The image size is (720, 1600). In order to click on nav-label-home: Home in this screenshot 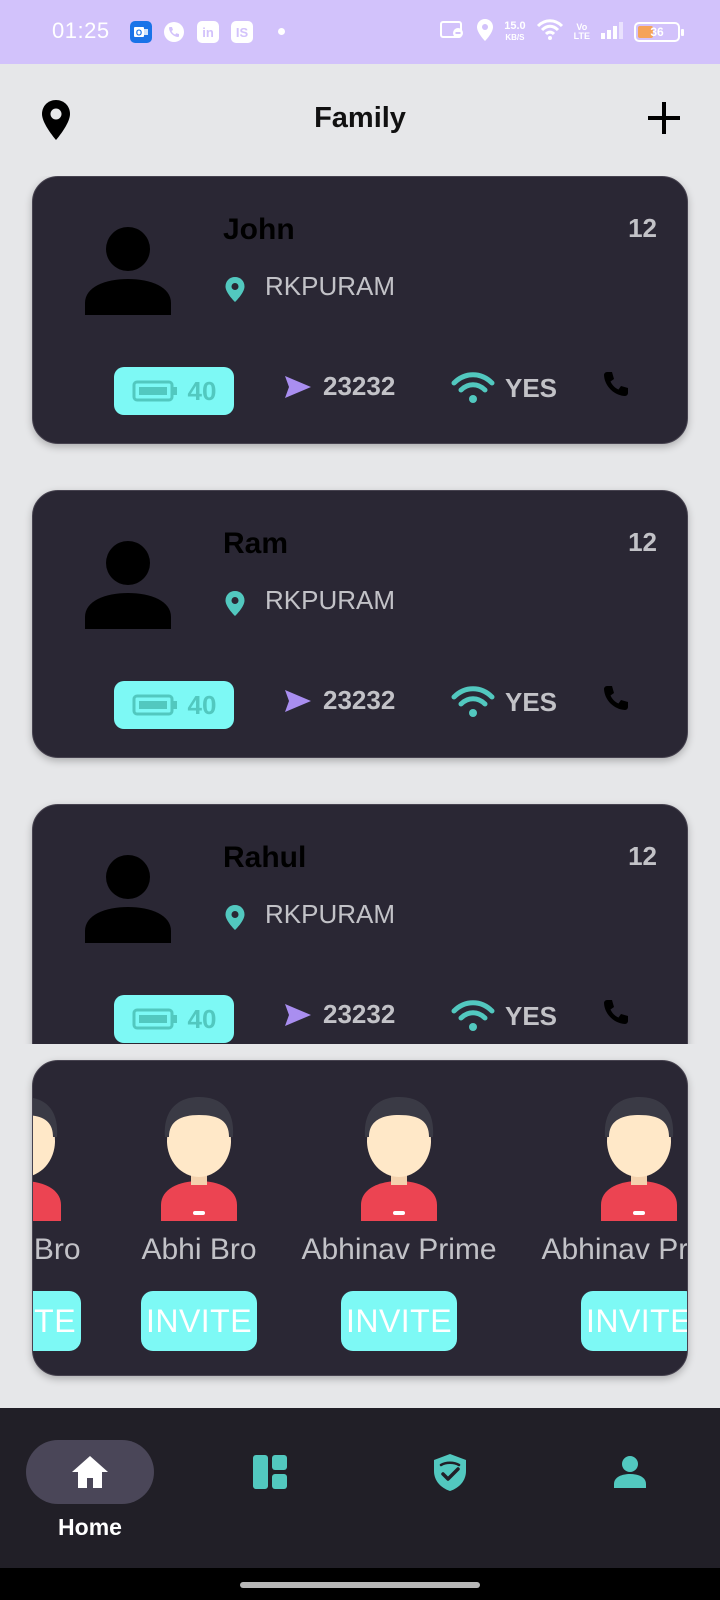, I will do `click(90, 1527)`.